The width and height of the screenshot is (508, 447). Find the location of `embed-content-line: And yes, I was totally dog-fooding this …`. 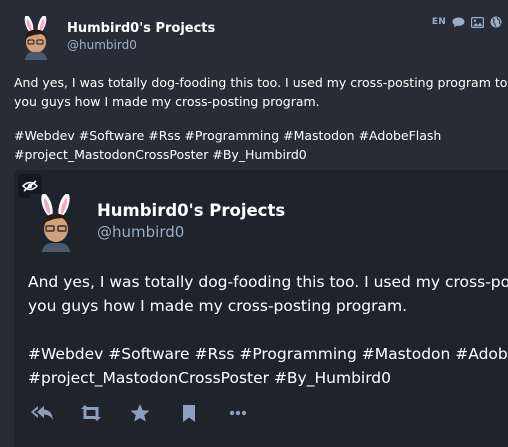

embed-content-line: And yes, I was totally dog-fooding this … is located at coordinates (268, 282).